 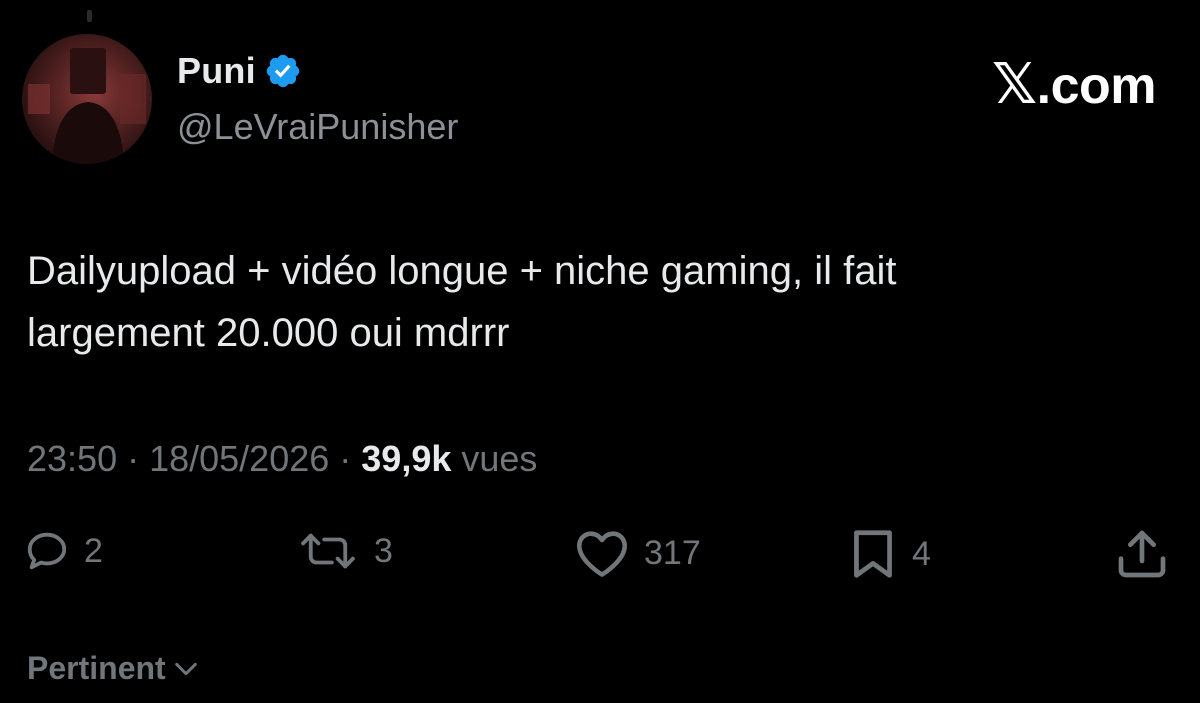 I want to click on tweet-line-2: largement 20.000 oui mdrrr, so click(x=268, y=333).